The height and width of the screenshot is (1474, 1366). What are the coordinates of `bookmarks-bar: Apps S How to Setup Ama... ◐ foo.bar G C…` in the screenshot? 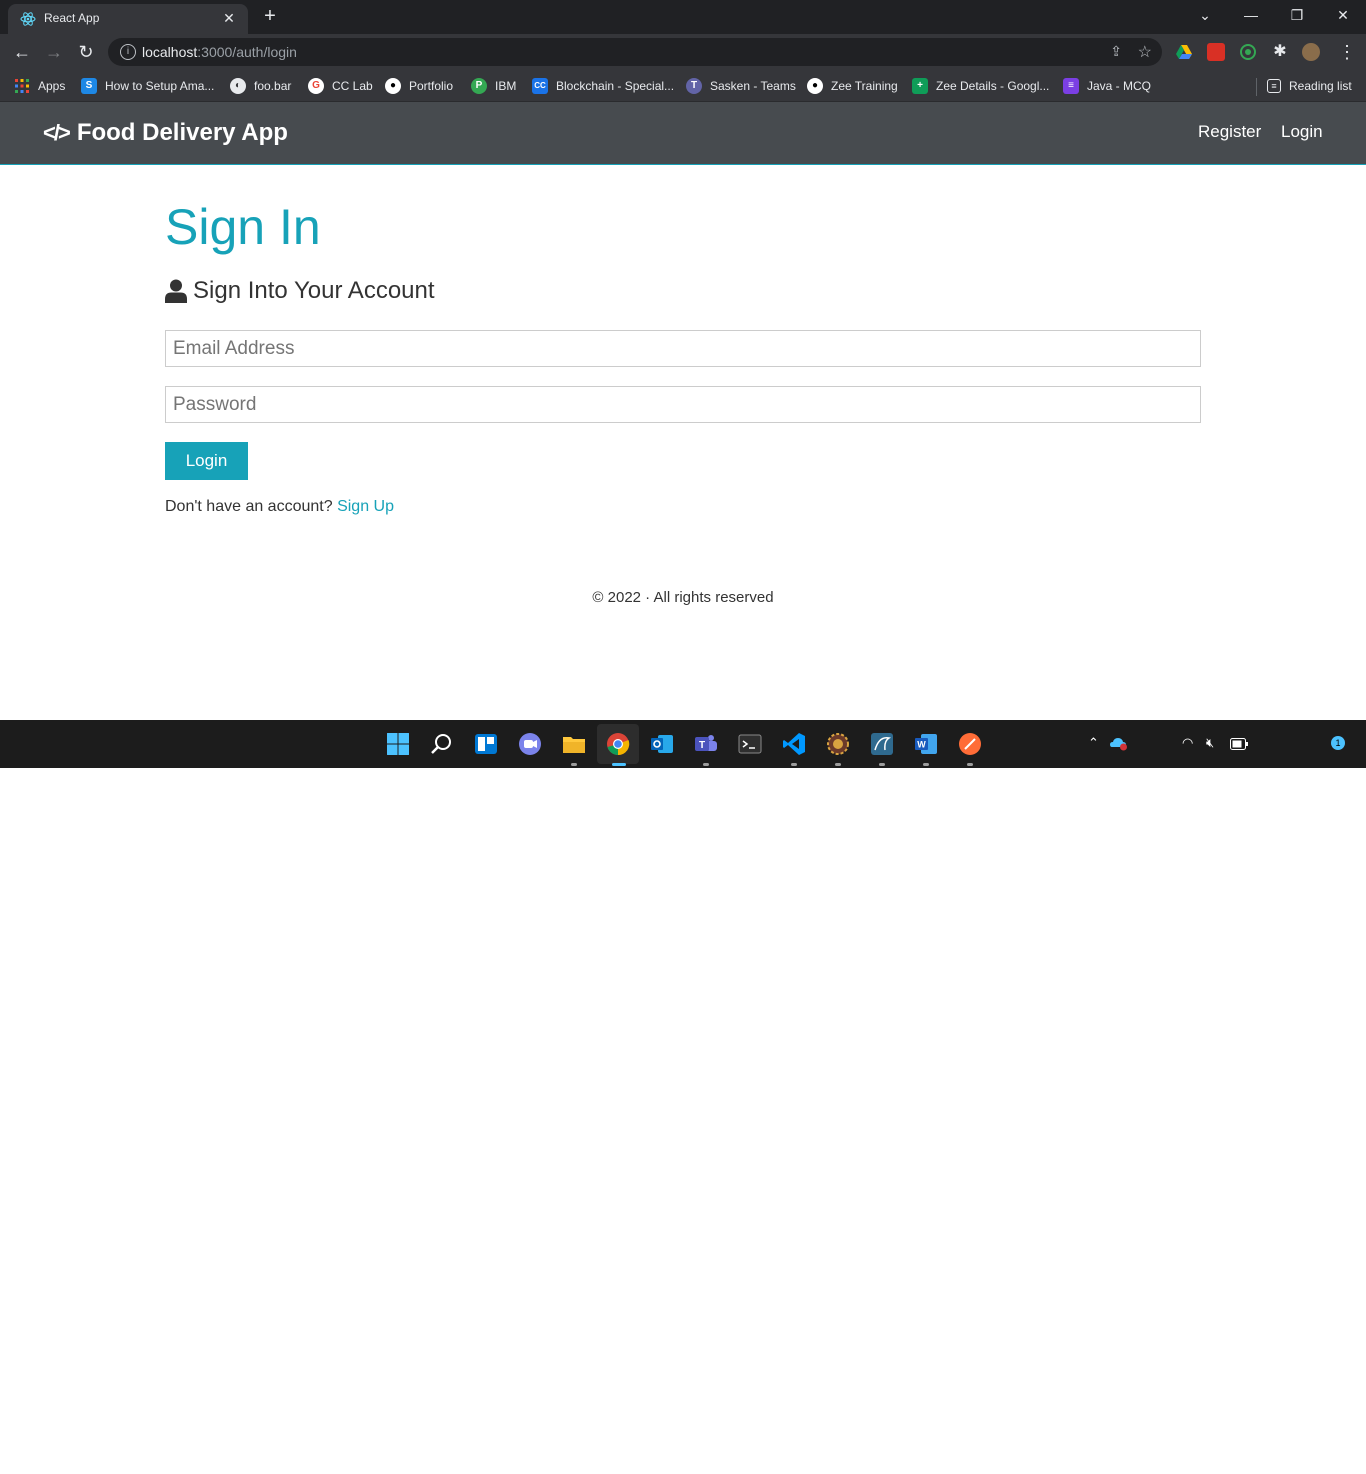 It's located at (683, 86).